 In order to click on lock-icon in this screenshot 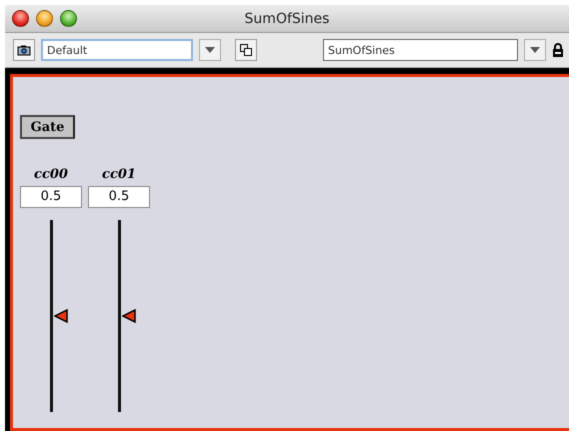, I will do `click(558, 50)`.